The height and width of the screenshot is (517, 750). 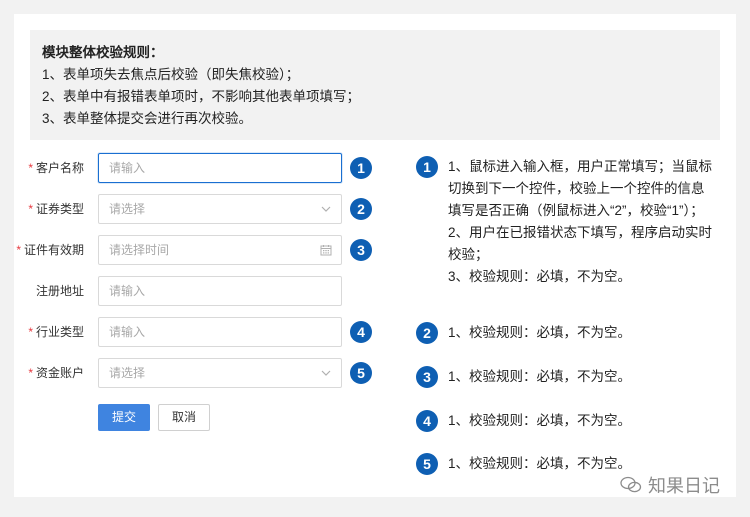 What do you see at coordinates (59, 291) in the screenshot?
I see `field-label: 注册地址` at bounding box center [59, 291].